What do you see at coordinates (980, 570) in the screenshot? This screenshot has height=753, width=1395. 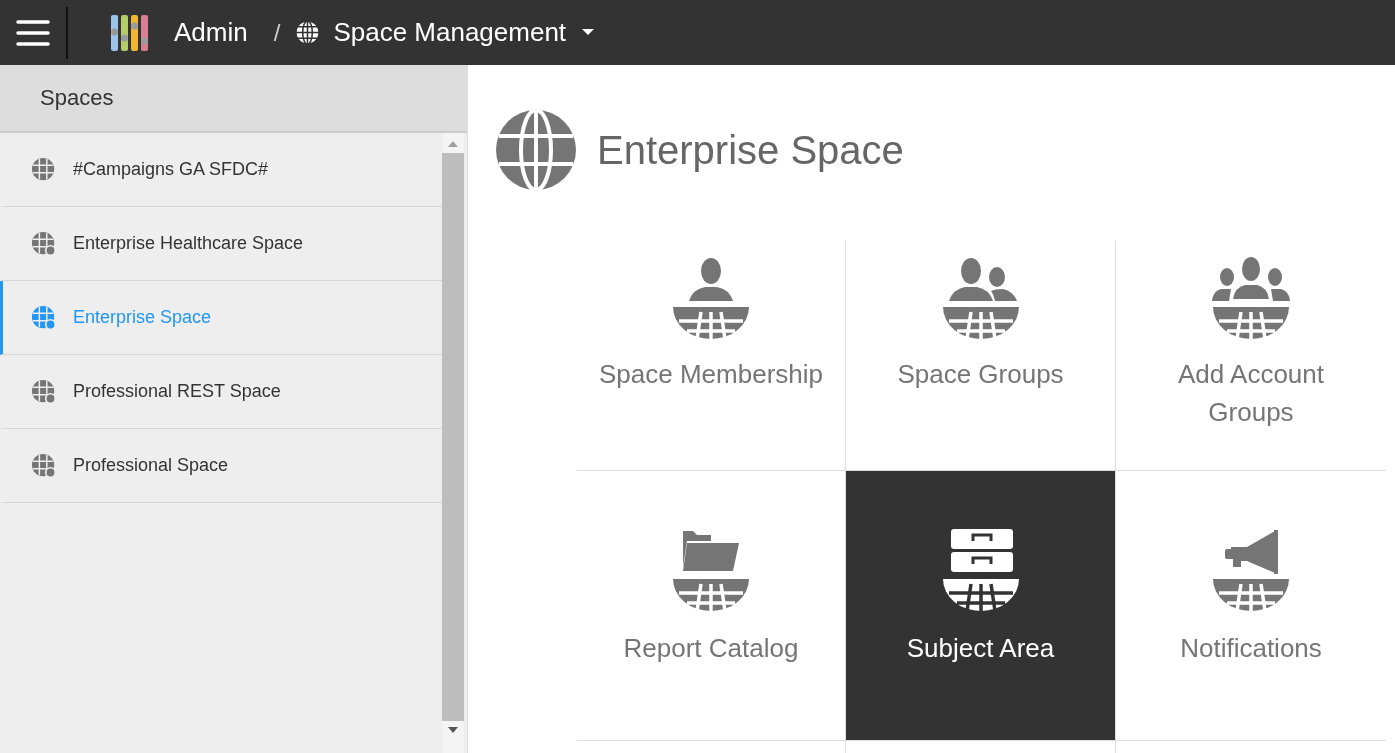 I see `drawers-globe-icon` at bounding box center [980, 570].